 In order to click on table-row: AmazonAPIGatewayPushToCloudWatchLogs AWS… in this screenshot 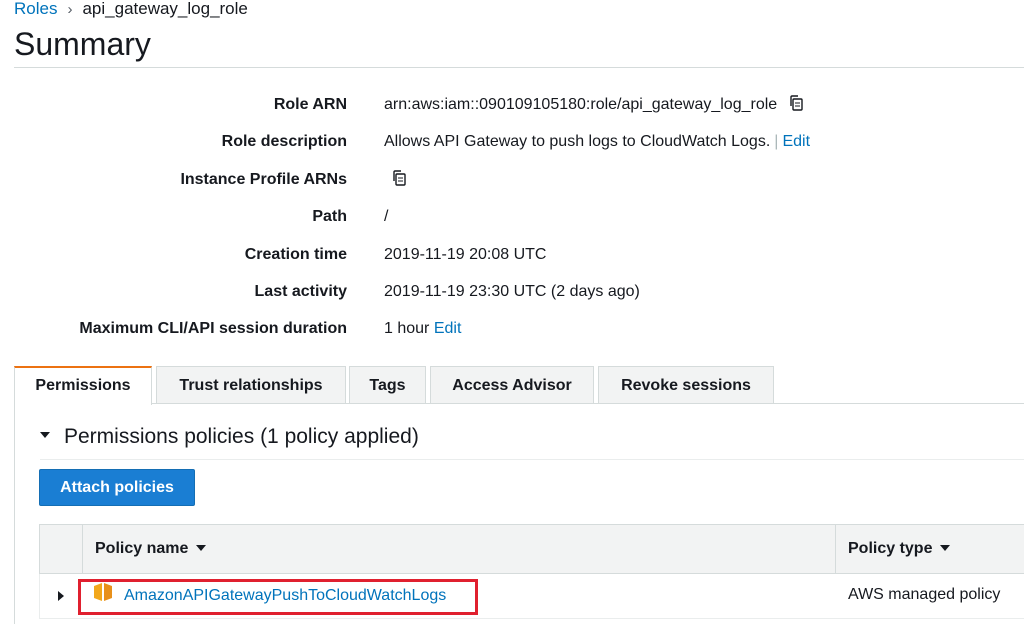, I will do `click(531, 596)`.